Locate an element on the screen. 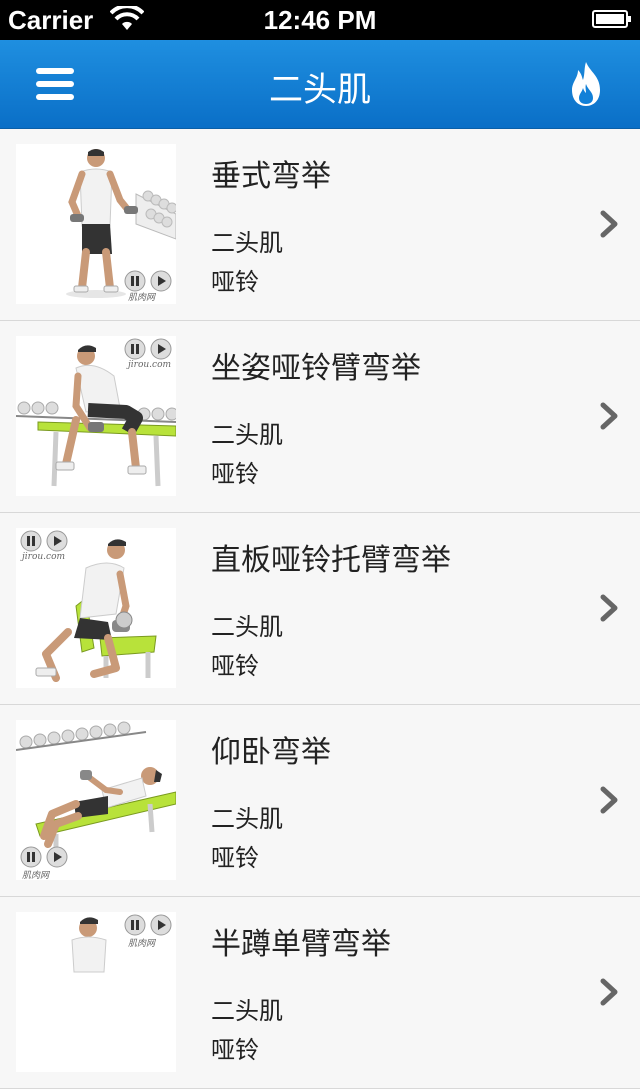  exercise-name: 半蹲单臂弯举 is located at coordinates (301, 944).